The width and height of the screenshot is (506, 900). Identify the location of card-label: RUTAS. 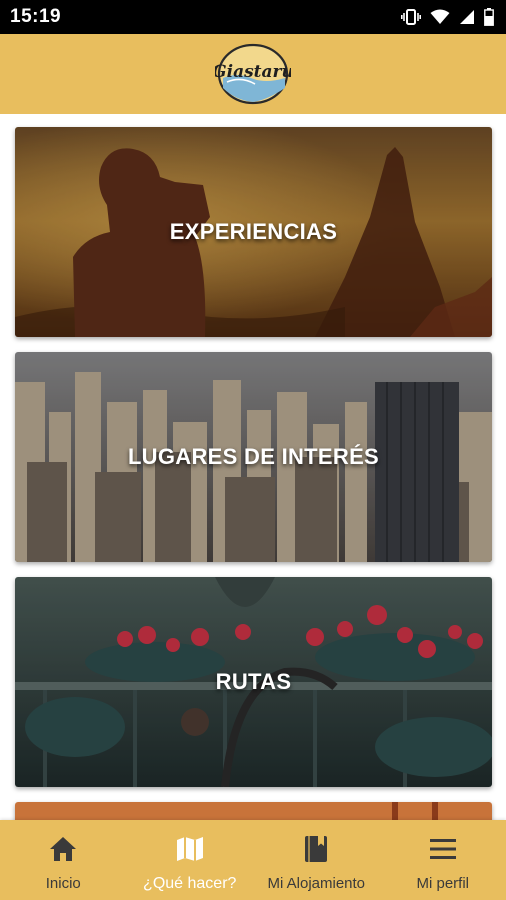
(253, 681).